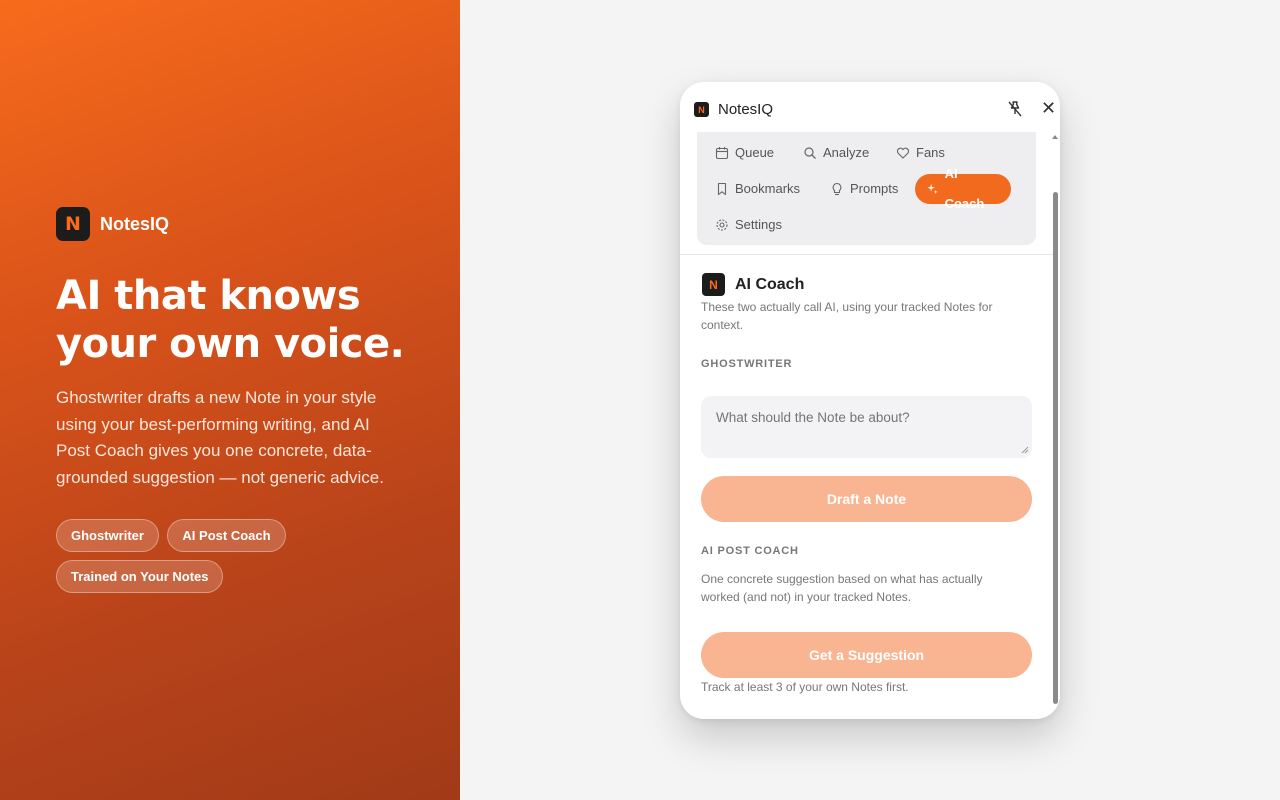 Image resolution: width=1280 pixels, height=800 pixels. Describe the element at coordinates (230, 320) in the screenshot. I see `hero-headline: AI that knows your own voice.` at that location.